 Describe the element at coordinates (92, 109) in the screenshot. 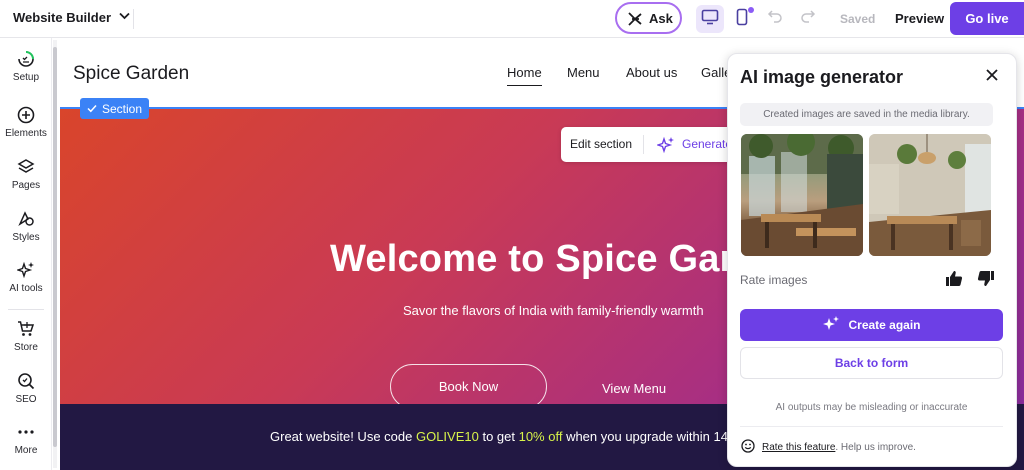

I see `check-icon` at that location.